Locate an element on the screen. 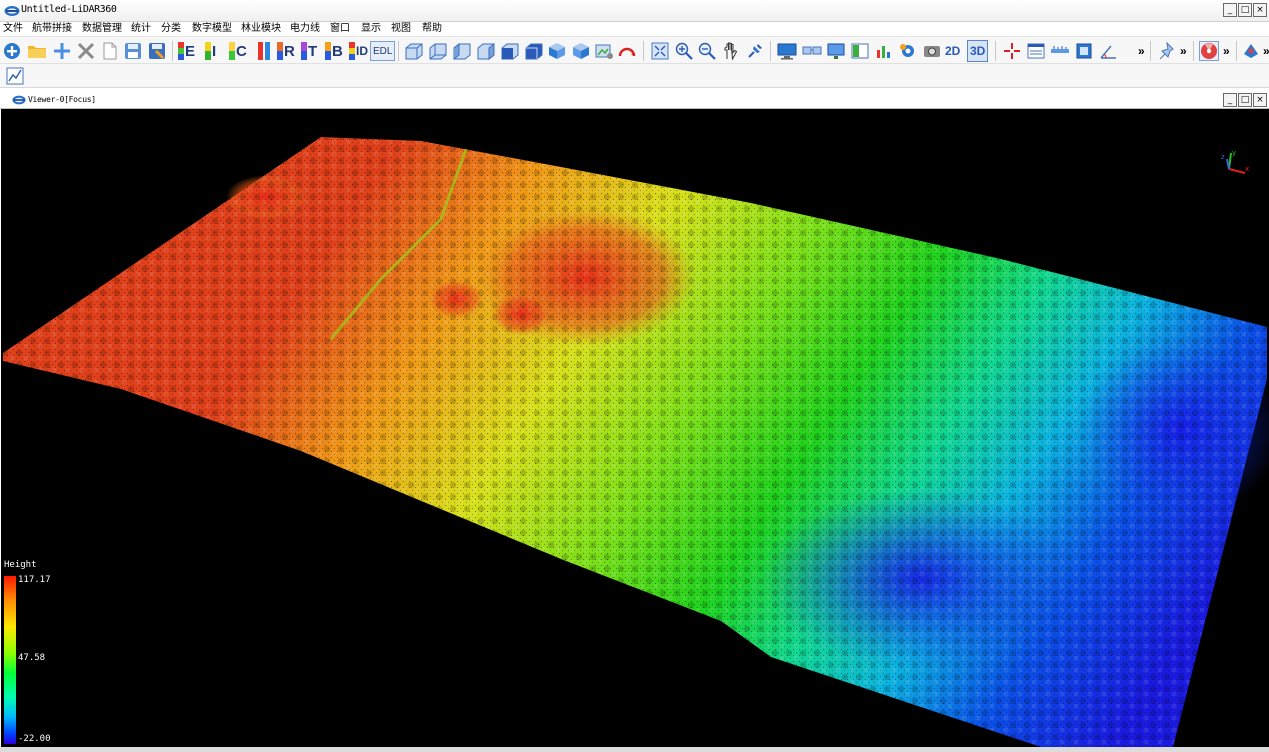 The height and width of the screenshot is (752, 1269). window-minimize-button: _ is located at coordinates (1230, 10).